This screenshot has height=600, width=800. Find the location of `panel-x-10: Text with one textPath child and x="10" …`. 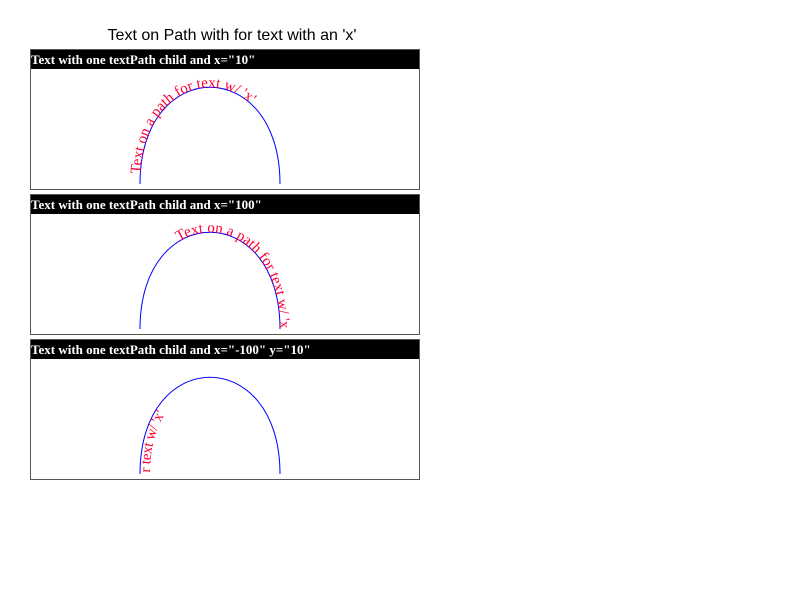

panel-x-10: Text with one textPath child and x="10" … is located at coordinates (225, 119).